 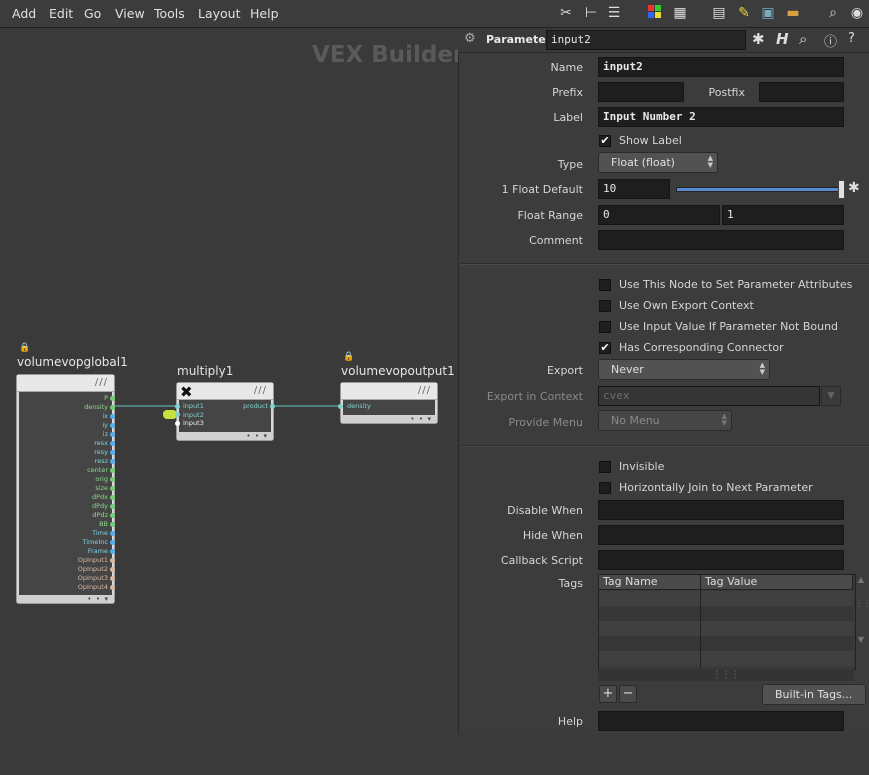 I want to click on callback-label: Callback Script, so click(x=541, y=560).